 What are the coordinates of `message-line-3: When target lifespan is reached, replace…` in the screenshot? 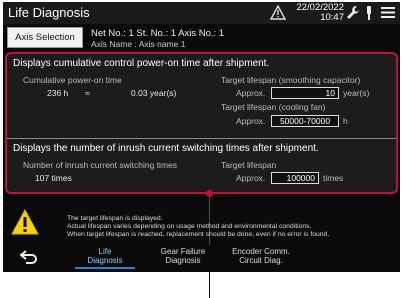 It's located at (198, 234).